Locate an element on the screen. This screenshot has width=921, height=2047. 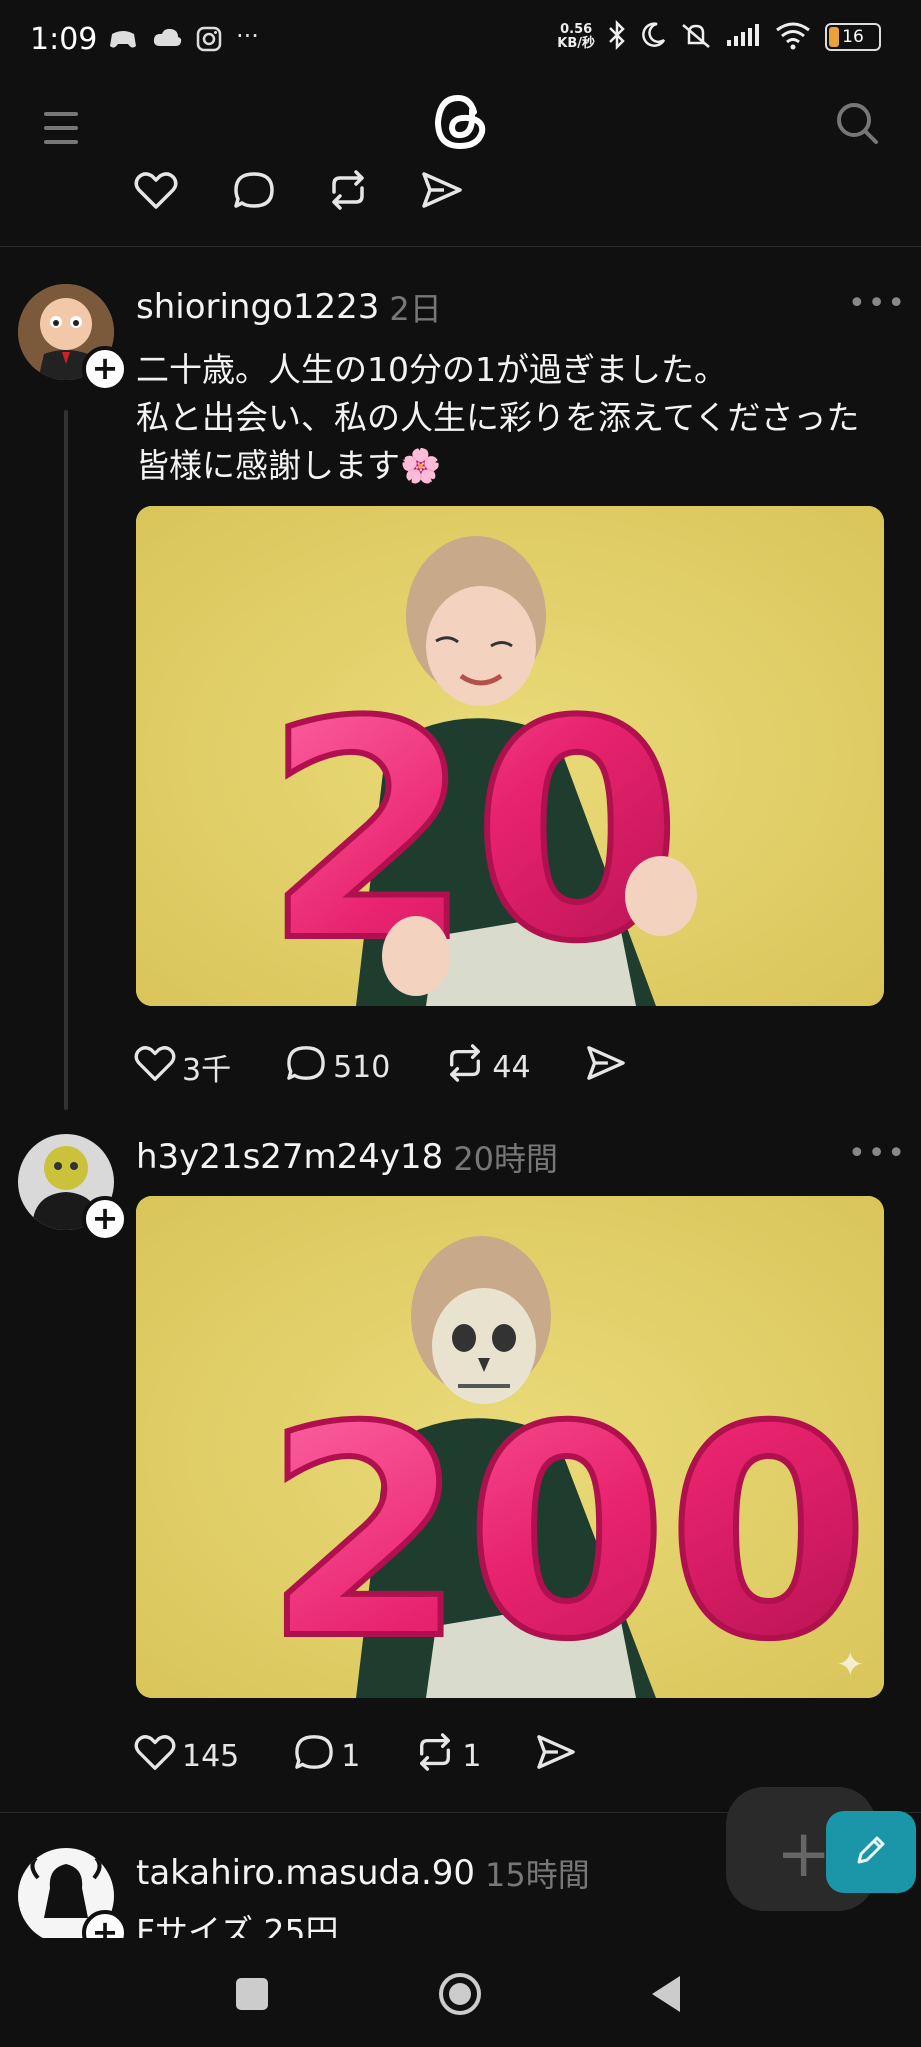
post-username: h3y21s27m24y18 is located at coordinates (289, 1157).